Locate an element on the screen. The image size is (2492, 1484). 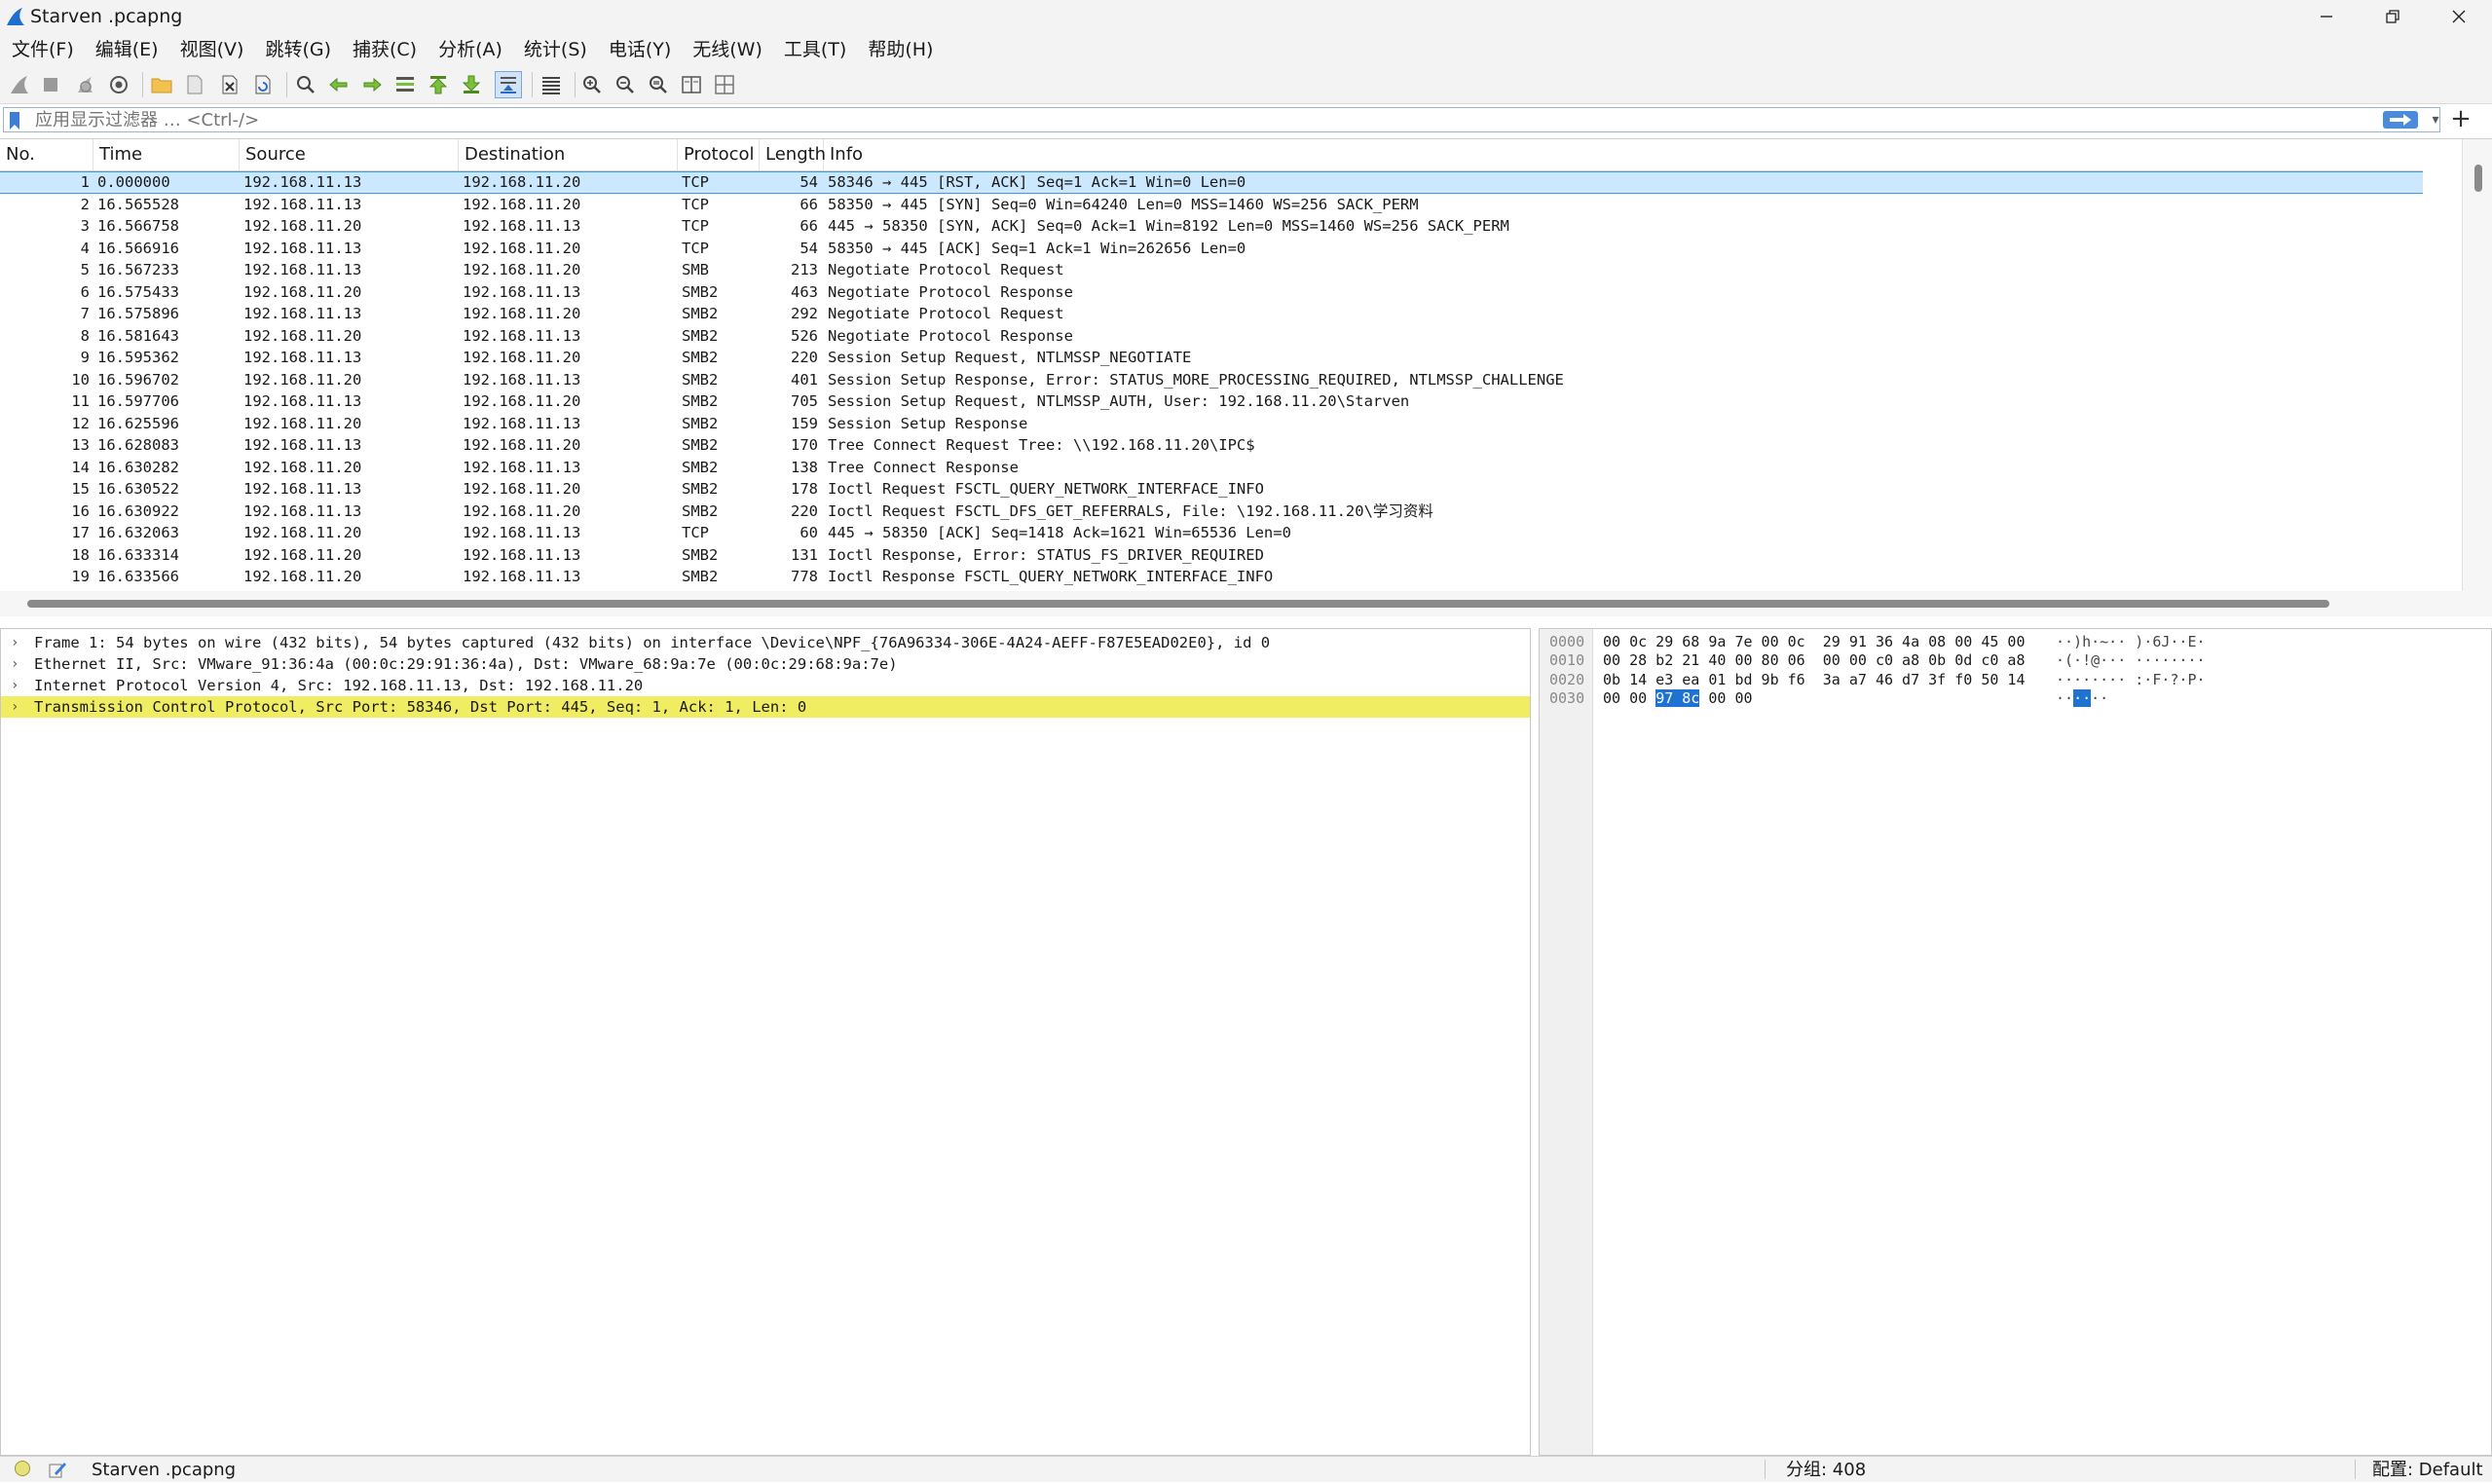
colorize-button is located at coordinates (551, 84).